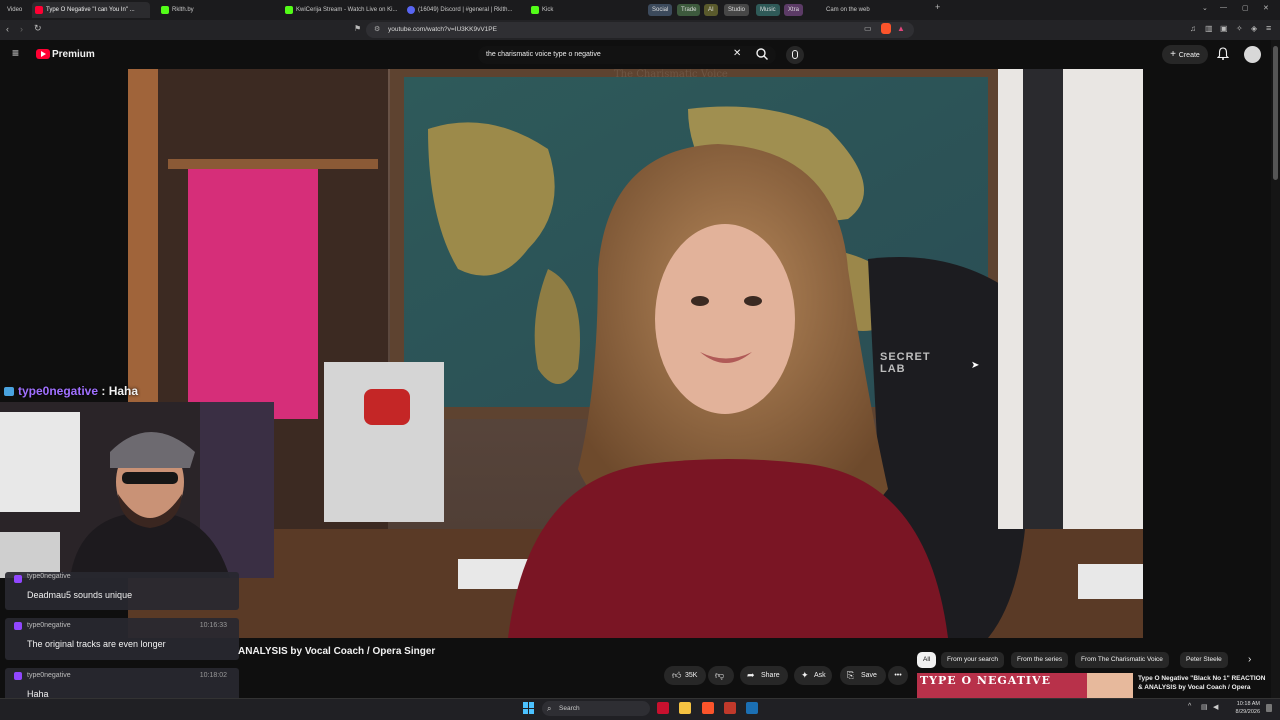 This screenshot has width=1280, height=720. Describe the element at coordinates (1248, 704) in the screenshot. I see `clock-time: 10:18 AM` at that location.